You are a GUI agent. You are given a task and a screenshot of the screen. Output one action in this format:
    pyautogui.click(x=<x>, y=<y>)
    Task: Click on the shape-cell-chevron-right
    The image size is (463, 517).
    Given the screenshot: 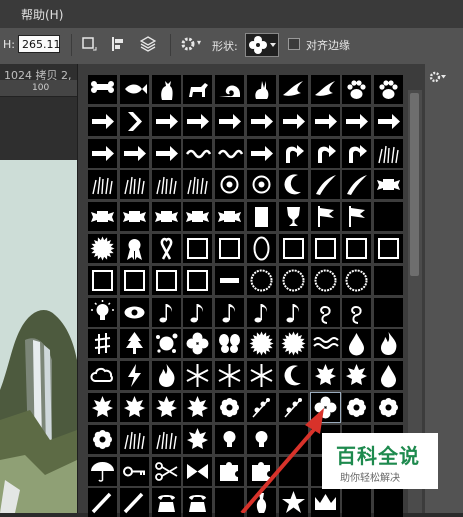 What is the action you would take?
    pyautogui.click(x=134, y=121)
    